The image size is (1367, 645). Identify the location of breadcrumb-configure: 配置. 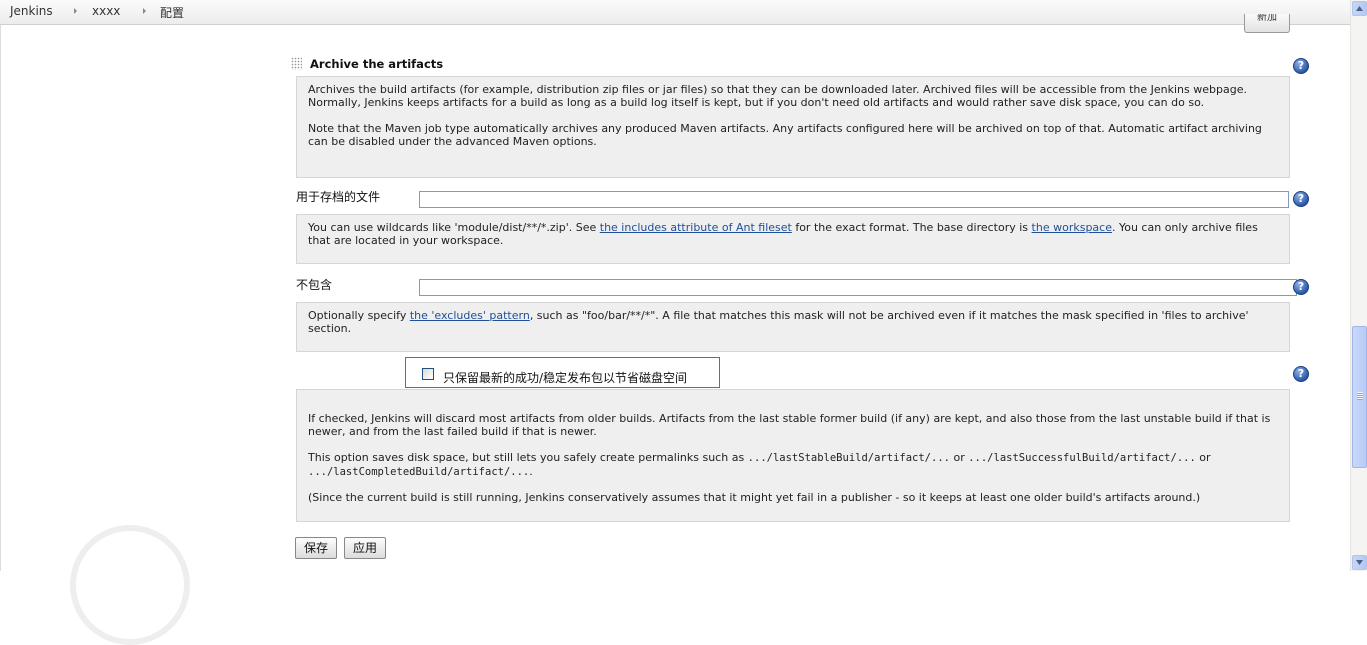
(172, 12).